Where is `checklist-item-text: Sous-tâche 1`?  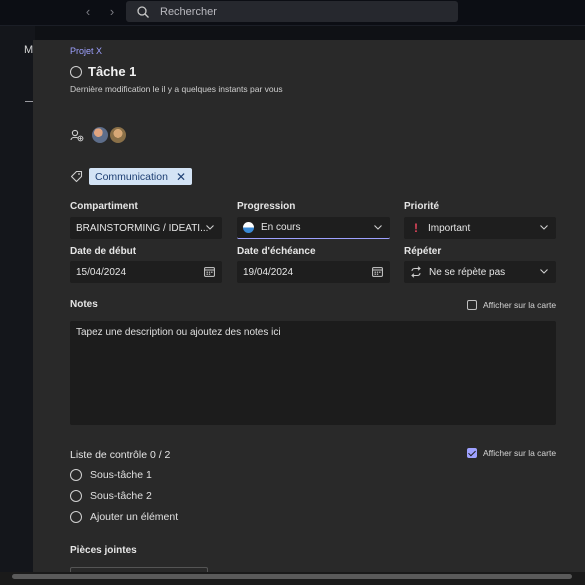
checklist-item-text: Sous-tâche 1 is located at coordinates (121, 475).